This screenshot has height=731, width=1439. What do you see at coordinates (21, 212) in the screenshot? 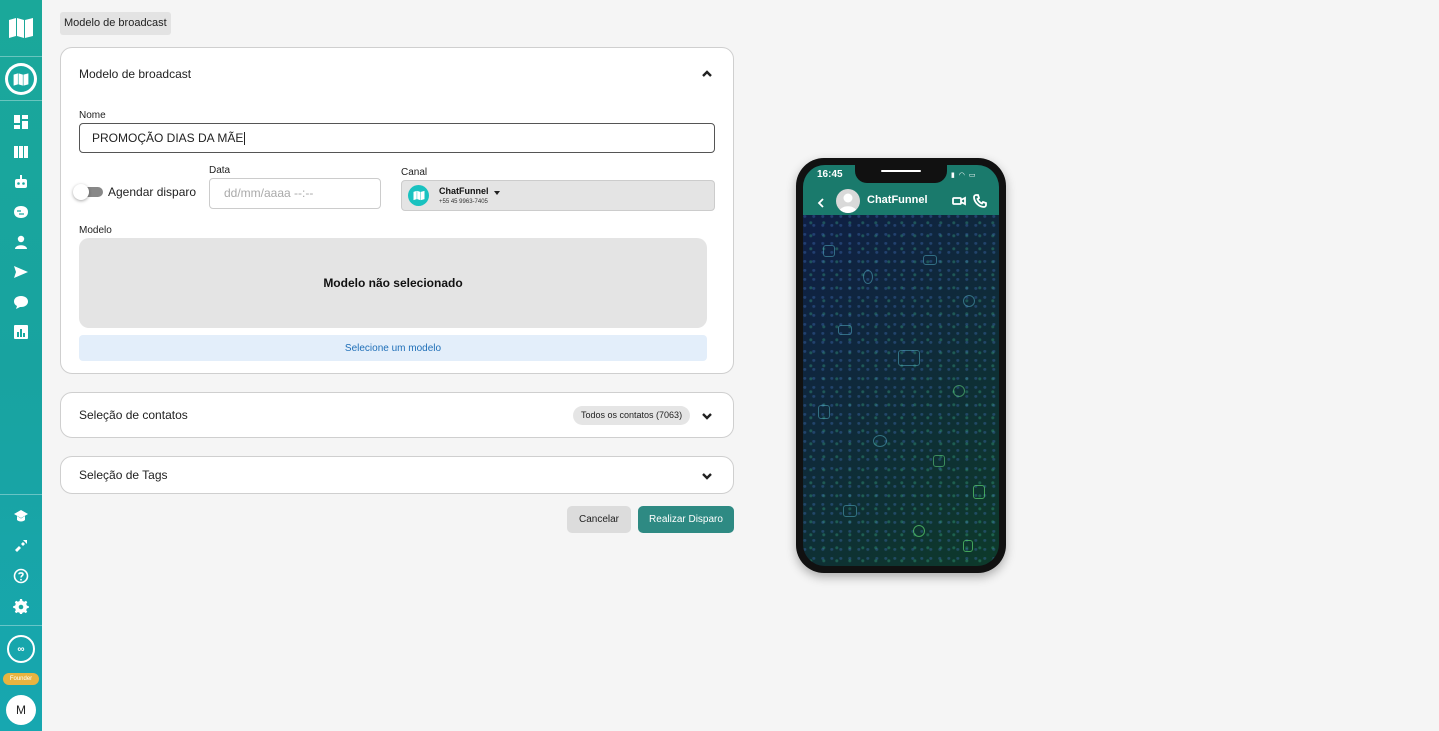
I see `brain-icon` at bounding box center [21, 212].